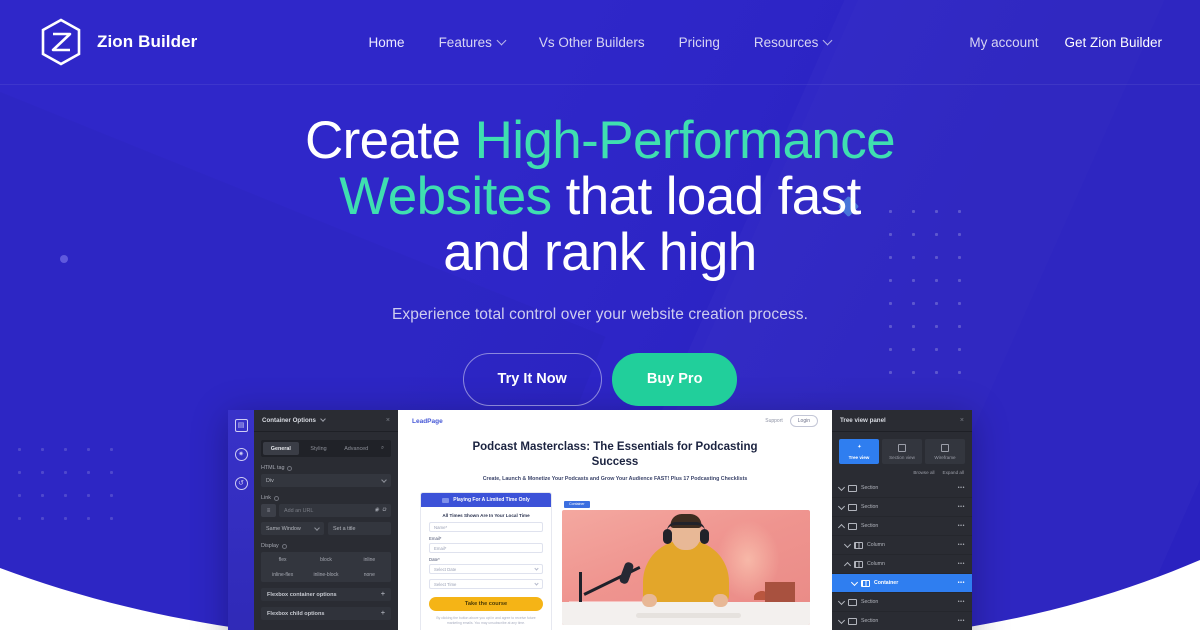  I want to click on tab-tree-view: ✦ Tree view, so click(859, 451).